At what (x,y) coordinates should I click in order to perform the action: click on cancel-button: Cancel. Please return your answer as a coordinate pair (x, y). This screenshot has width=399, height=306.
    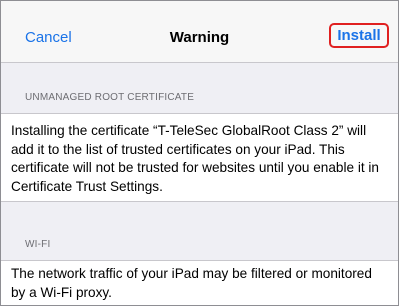
    Looking at the image, I should click on (48, 38).